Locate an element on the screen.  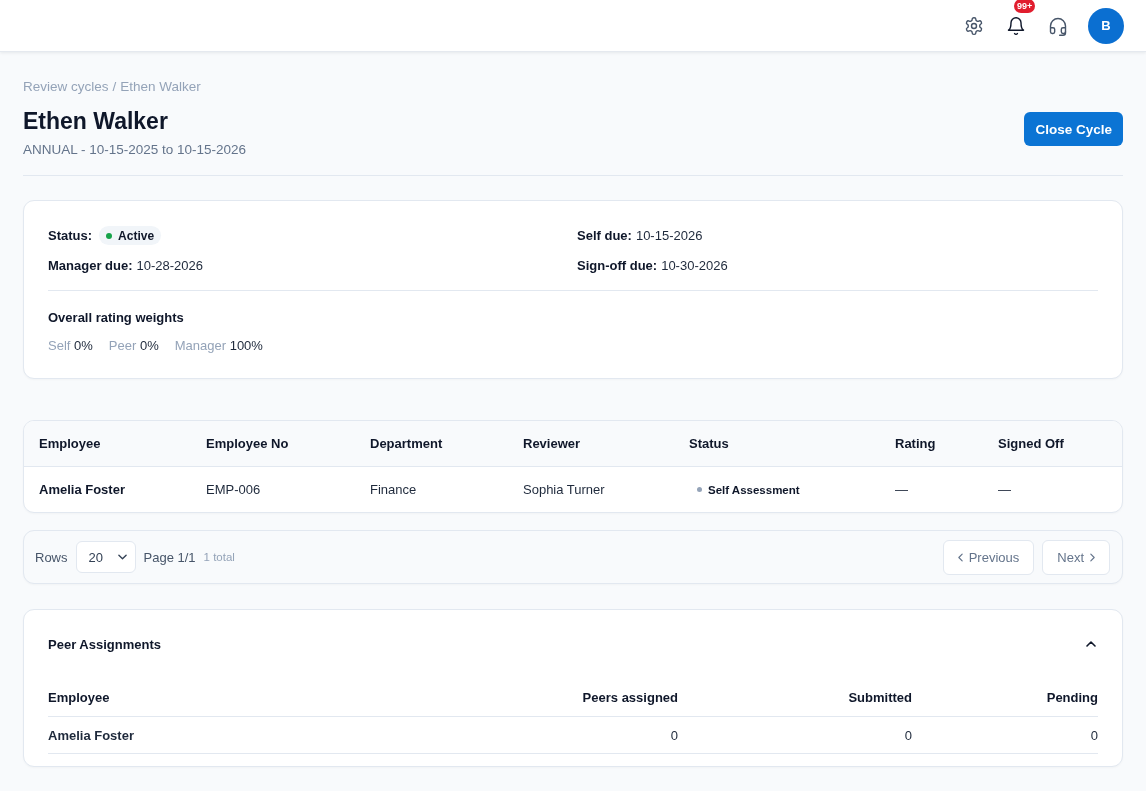
settings-icon is located at coordinates (974, 25).